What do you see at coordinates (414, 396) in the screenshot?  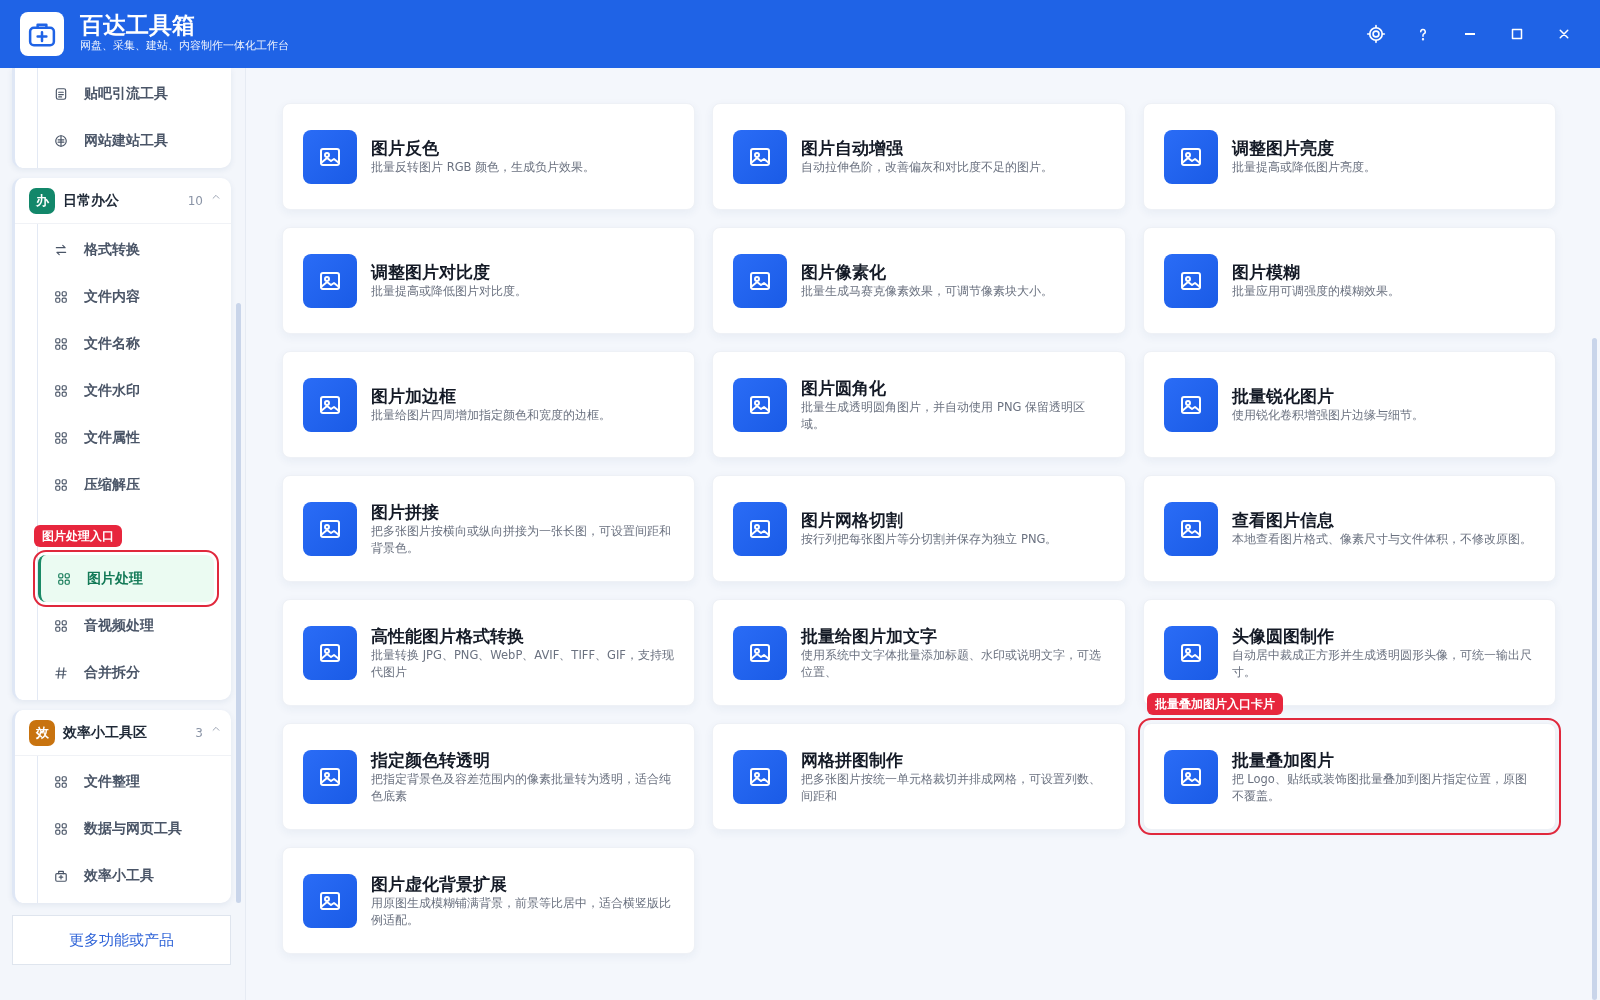 I see `card-title: 图片加边框` at bounding box center [414, 396].